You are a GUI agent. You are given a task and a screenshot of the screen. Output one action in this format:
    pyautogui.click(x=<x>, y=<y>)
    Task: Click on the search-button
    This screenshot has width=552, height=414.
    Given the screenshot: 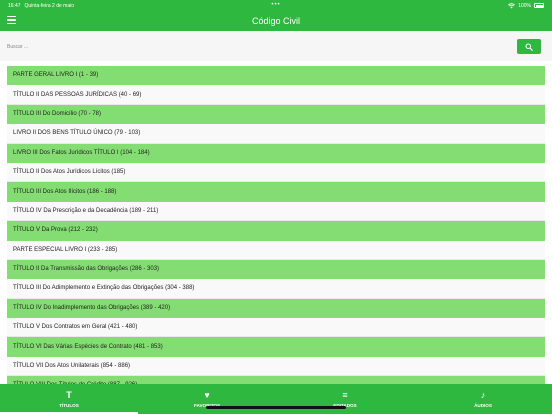 What is the action you would take?
    pyautogui.click(x=529, y=46)
    